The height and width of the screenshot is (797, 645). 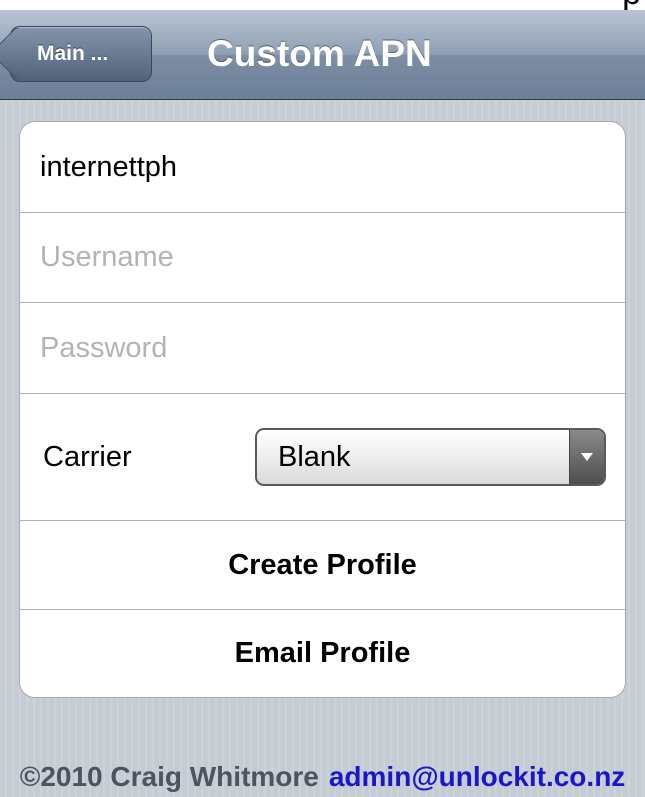 I want to click on copyright-text: ©2010 Craig Whitmore, so click(x=169, y=776).